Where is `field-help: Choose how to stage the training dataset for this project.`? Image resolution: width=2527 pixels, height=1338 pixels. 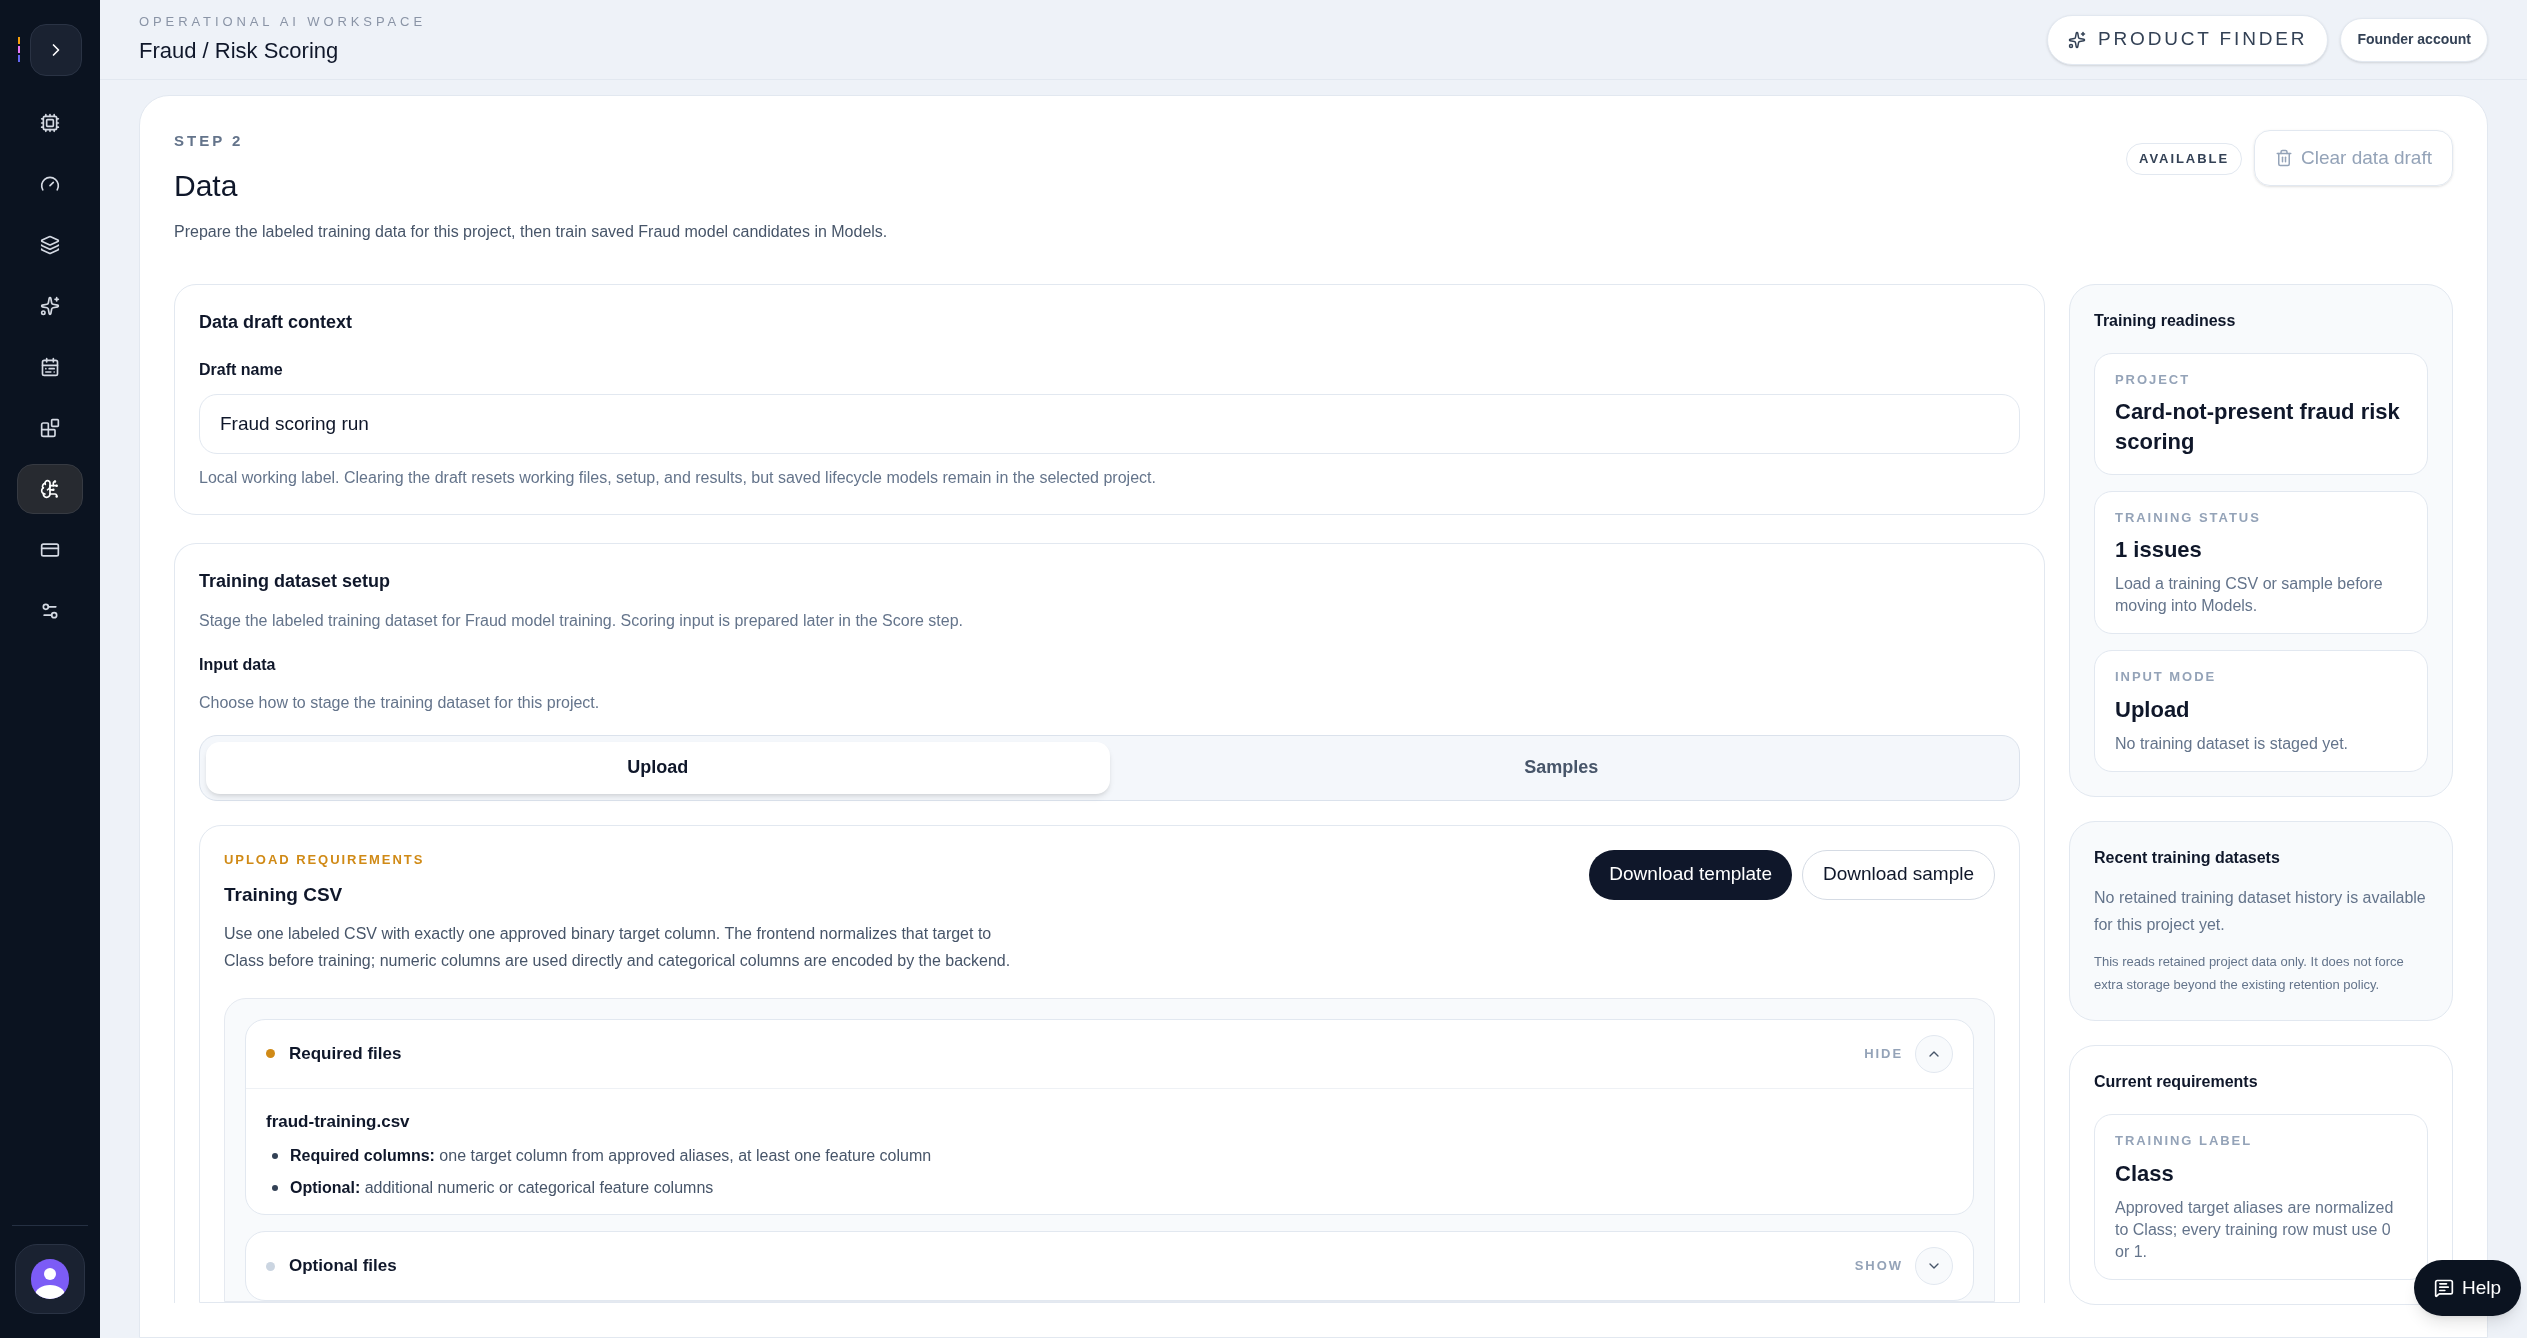 field-help: Choose how to stage the training dataset for this project. is located at coordinates (400, 702).